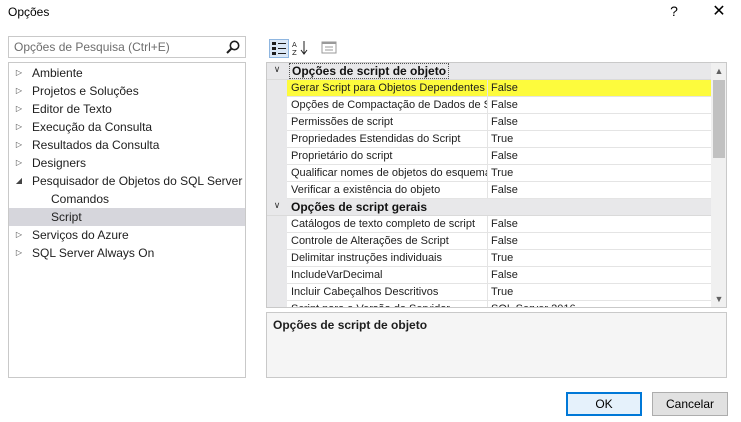  I want to click on tree-item: ▷ Execução da Consulta, so click(127, 127).